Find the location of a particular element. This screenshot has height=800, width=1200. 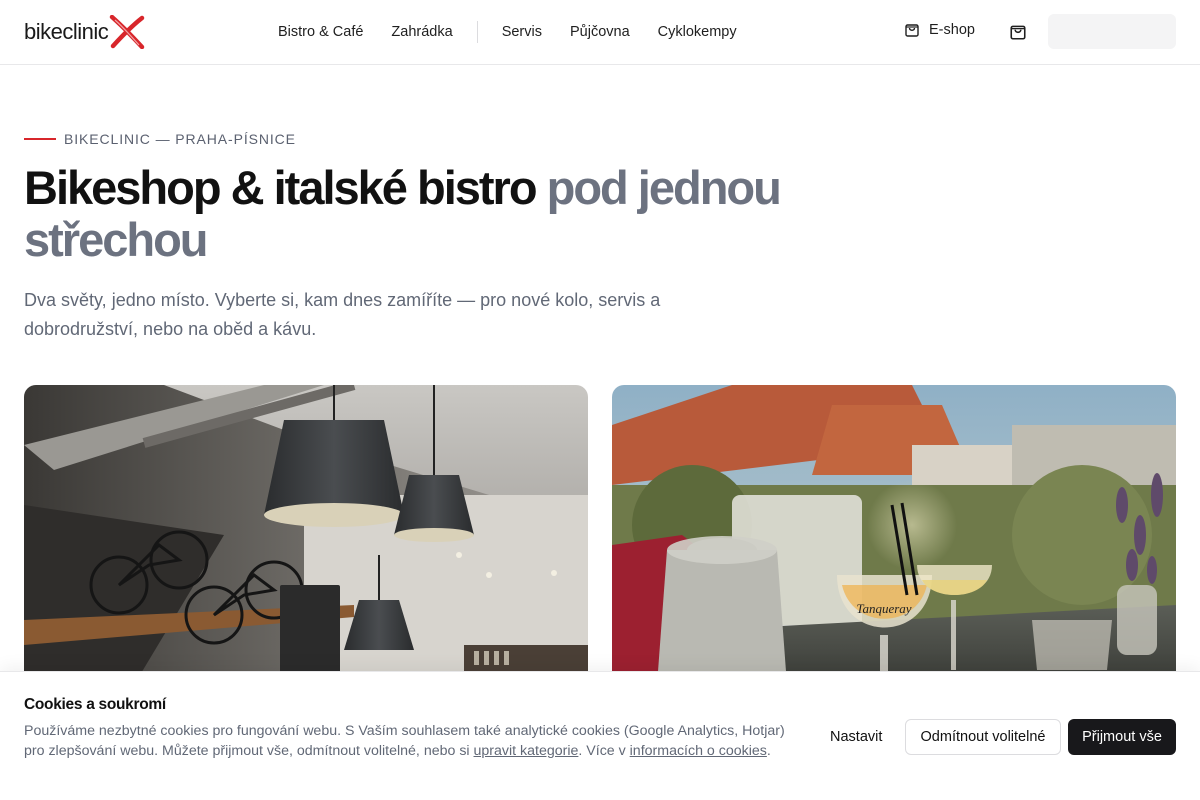

cookie-accept-button: Přijmout vše is located at coordinates (1122, 737).